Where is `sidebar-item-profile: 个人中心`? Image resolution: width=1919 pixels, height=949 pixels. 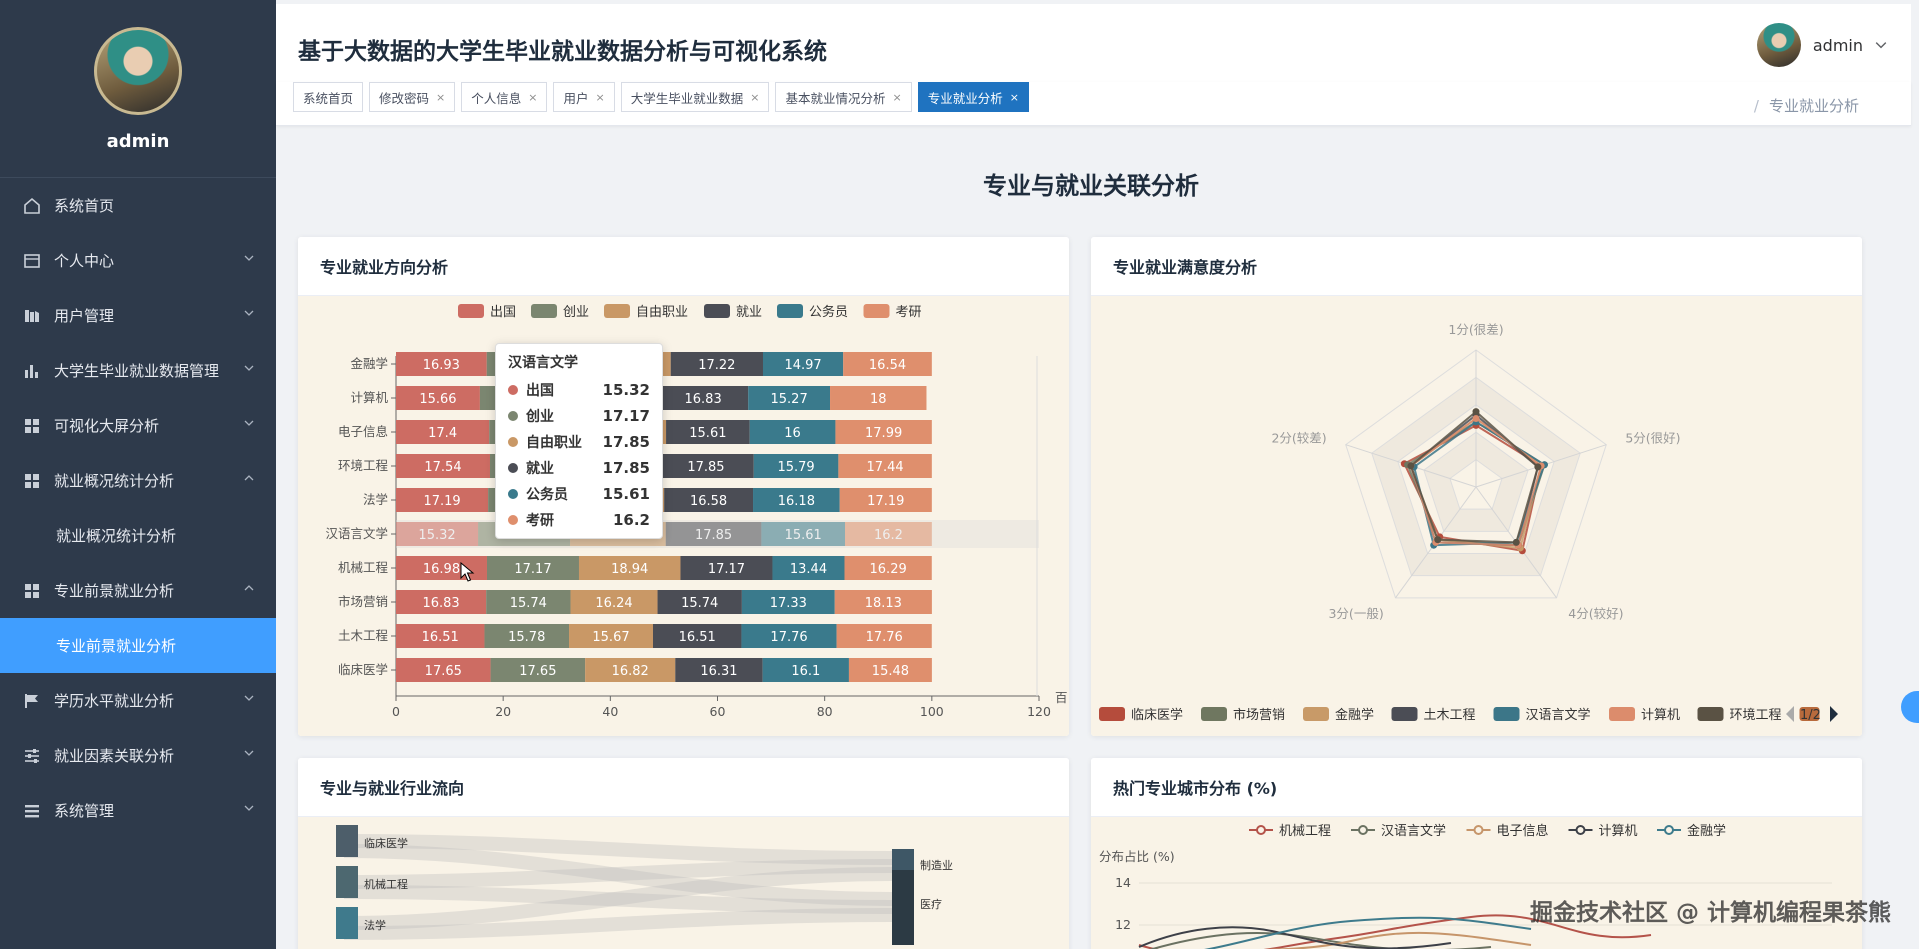
sidebar-item-profile: 个人中心 is located at coordinates (138, 260).